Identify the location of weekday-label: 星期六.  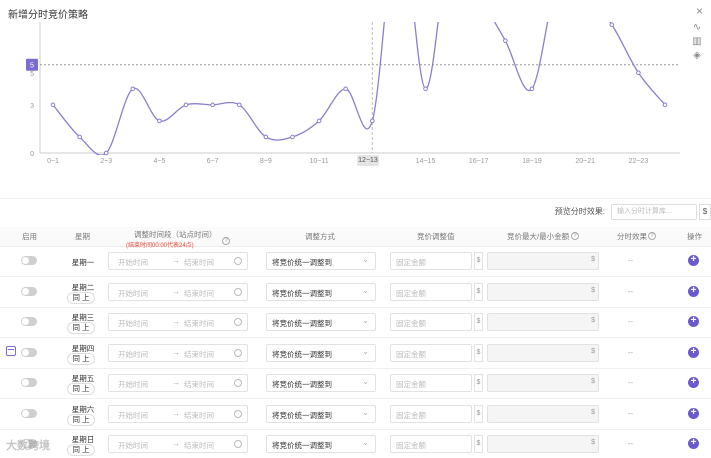
(83, 409).